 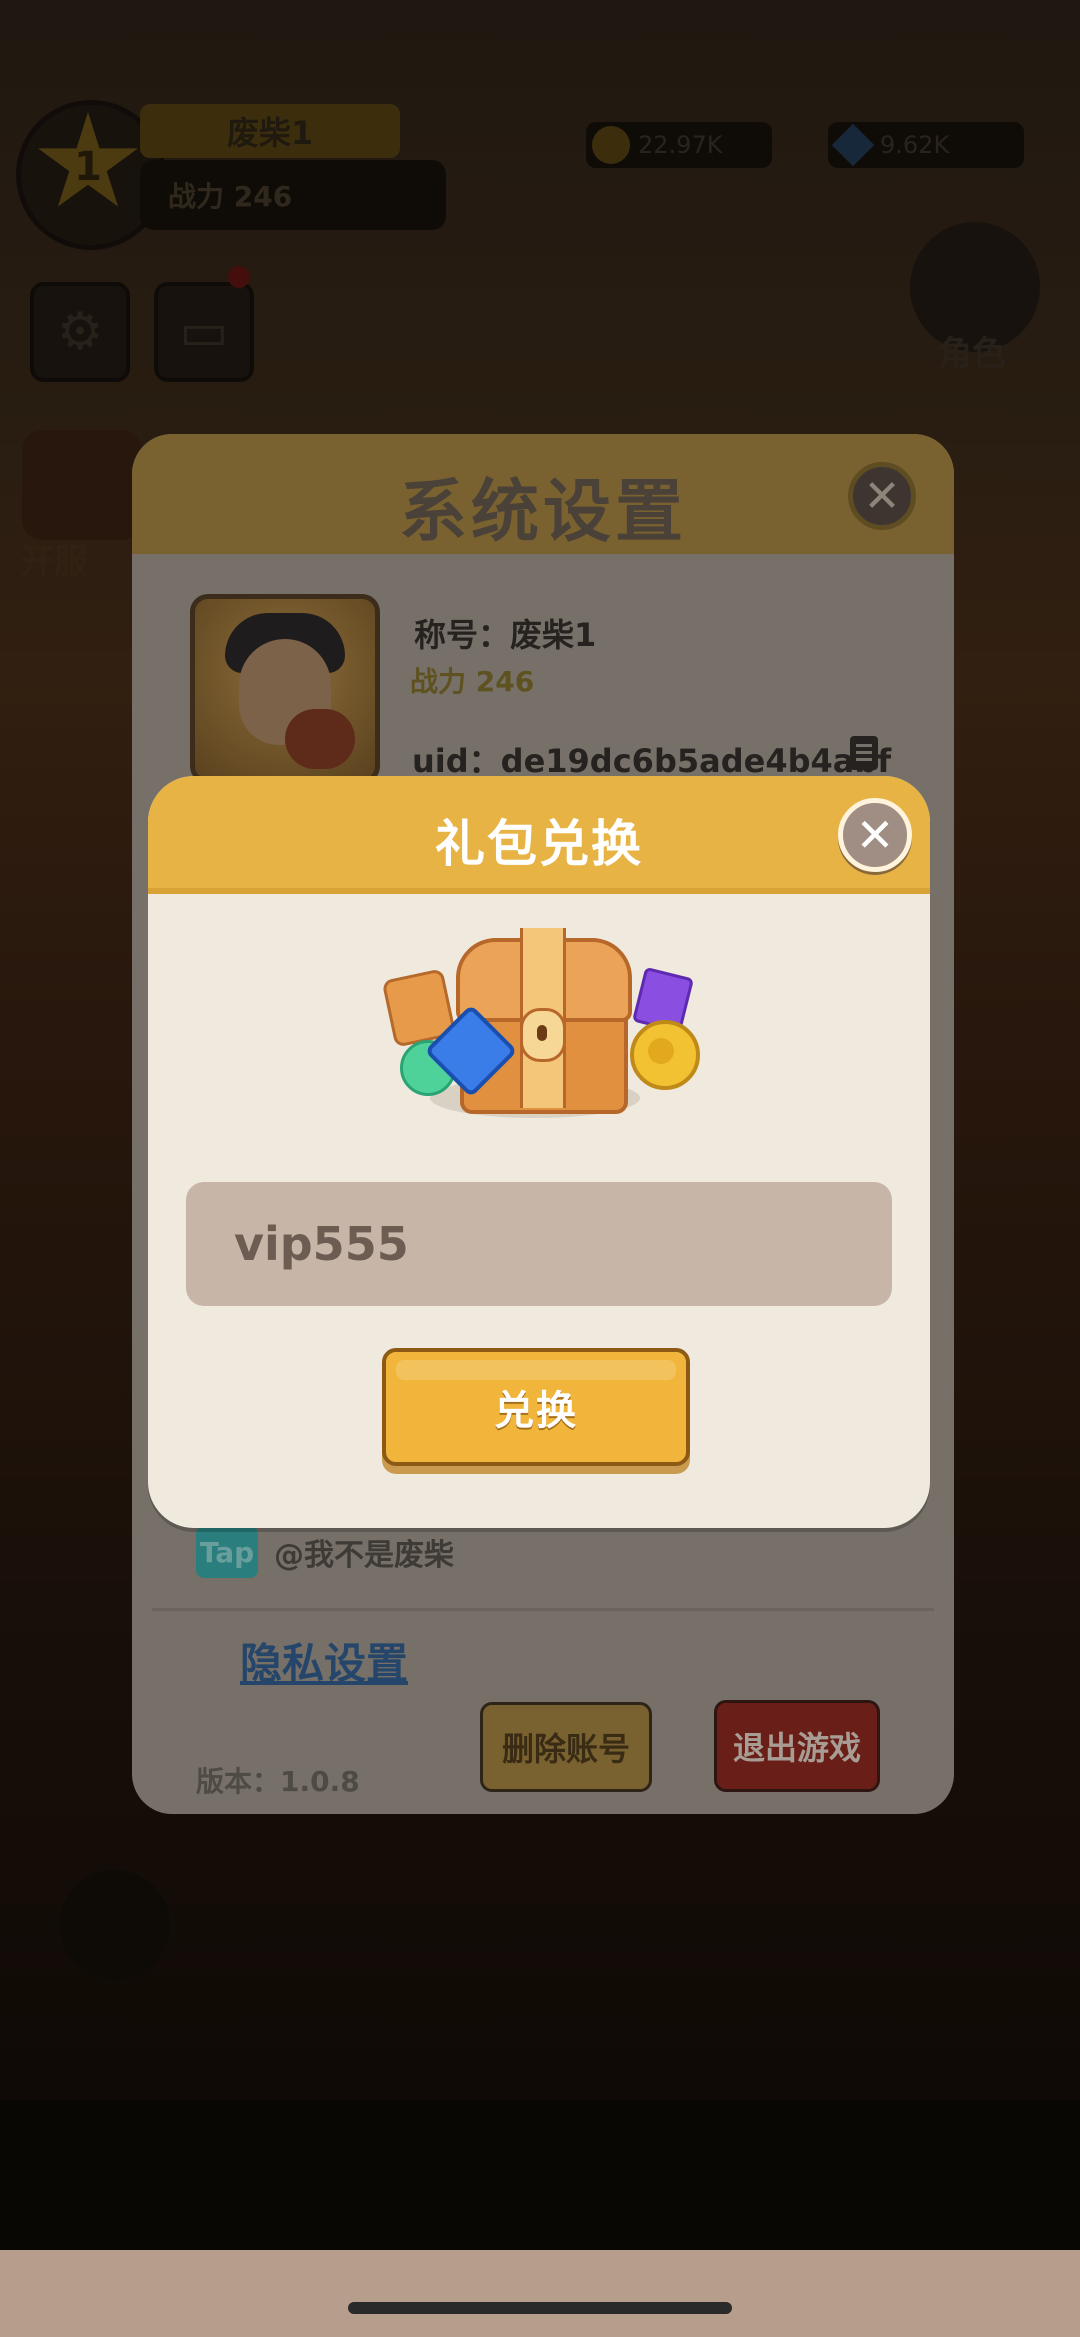 What do you see at coordinates (797, 1746) in the screenshot?
I see `quit-game-button: 退出游戏` at bounding box center [797, 1746].